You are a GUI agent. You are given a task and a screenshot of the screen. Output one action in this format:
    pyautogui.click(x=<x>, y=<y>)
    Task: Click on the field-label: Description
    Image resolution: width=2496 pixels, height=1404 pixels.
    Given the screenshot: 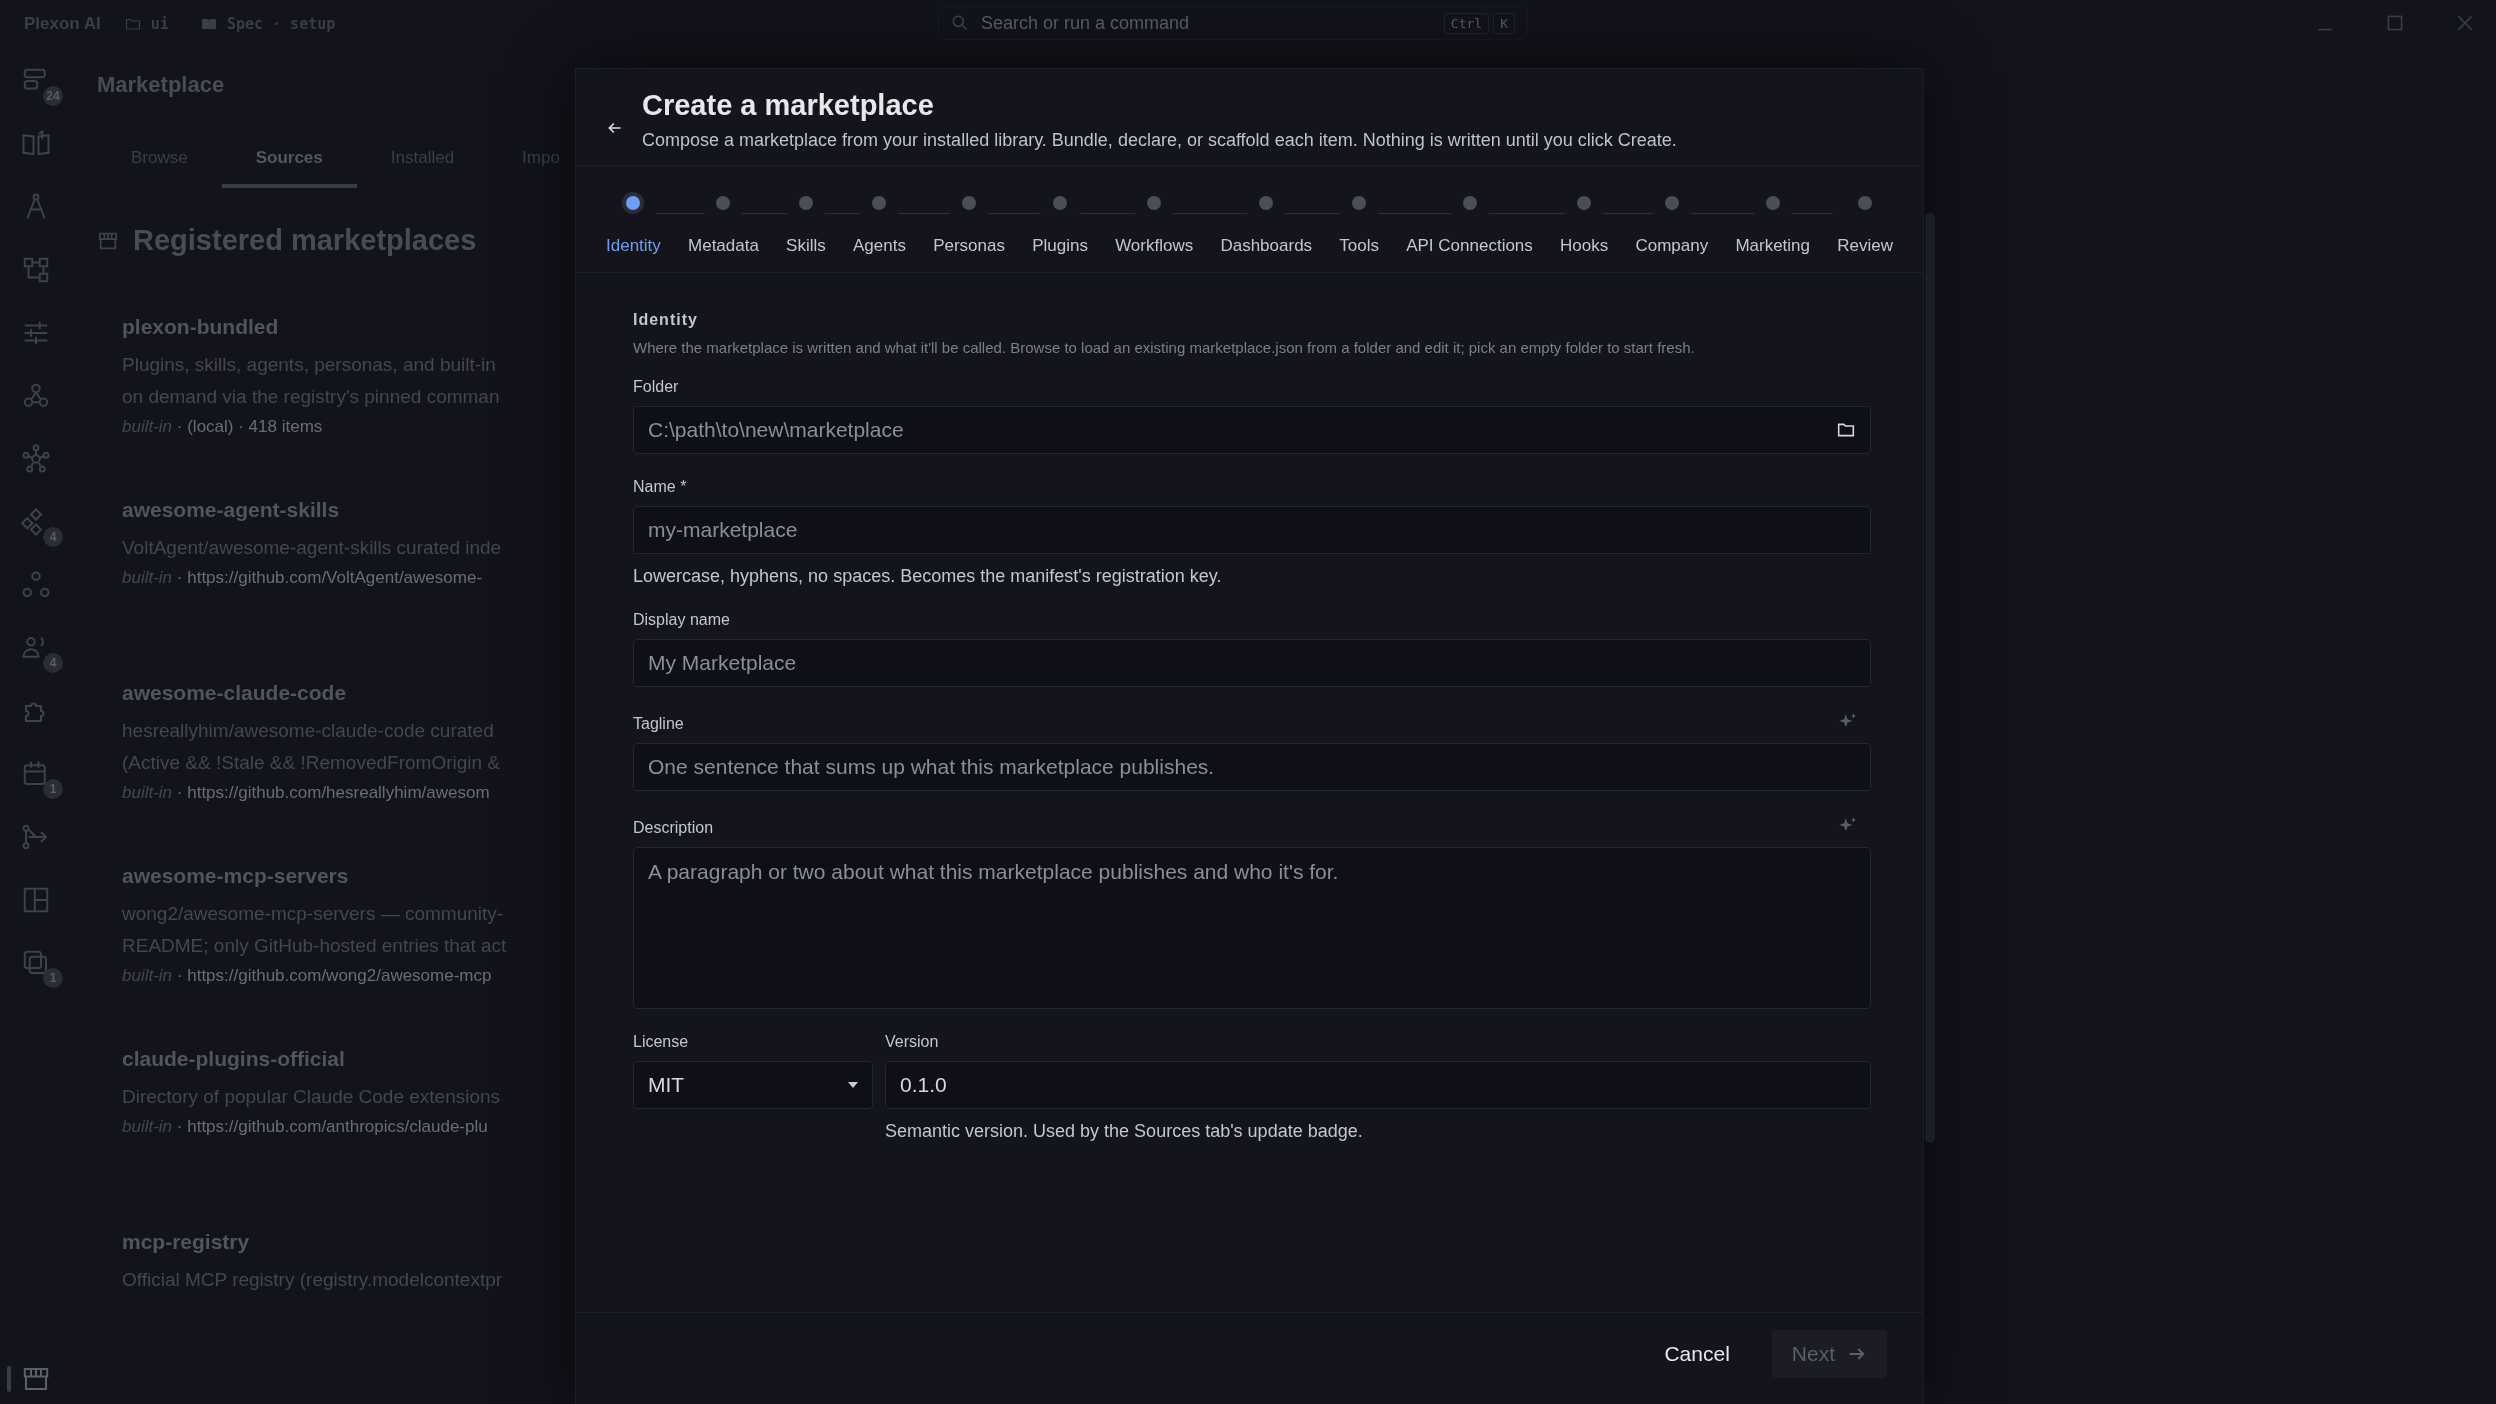 What is the action you would take?
    pyautogui.click(x=673, y=828)
    